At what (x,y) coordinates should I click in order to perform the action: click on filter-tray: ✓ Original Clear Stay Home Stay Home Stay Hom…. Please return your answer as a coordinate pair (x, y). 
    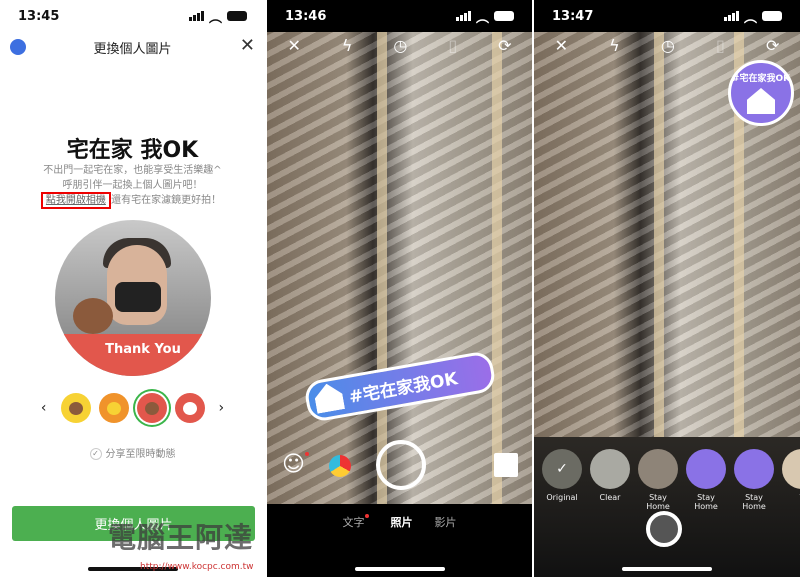
    Looking at the image, I should click on (667, 507).